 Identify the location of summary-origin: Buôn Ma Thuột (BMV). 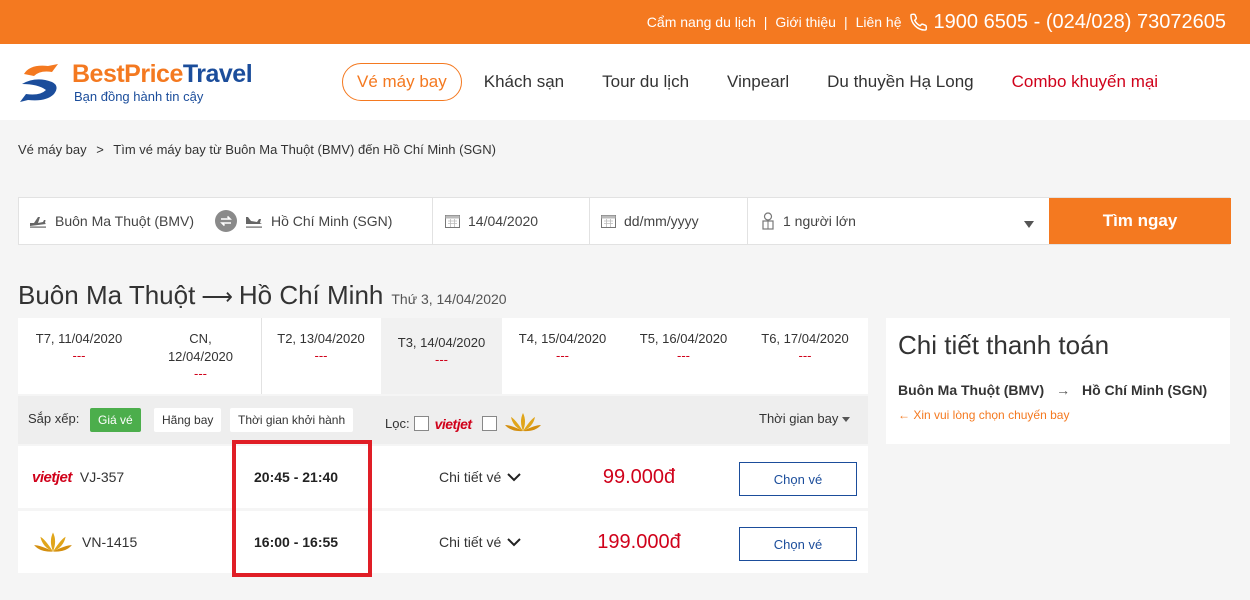
(971, 390).